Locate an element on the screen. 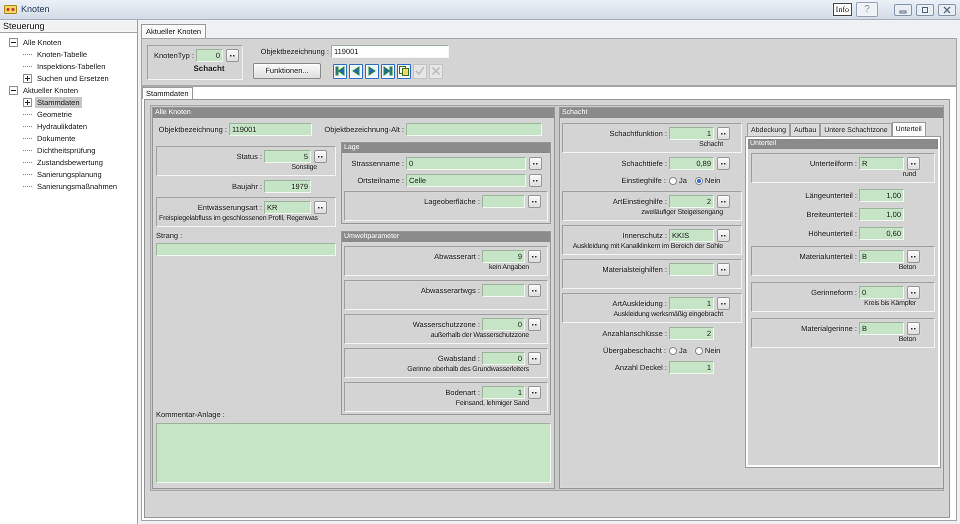 This screenshot has height=524, width=960. arrow-right-icon is located at coordinates (372, 71).